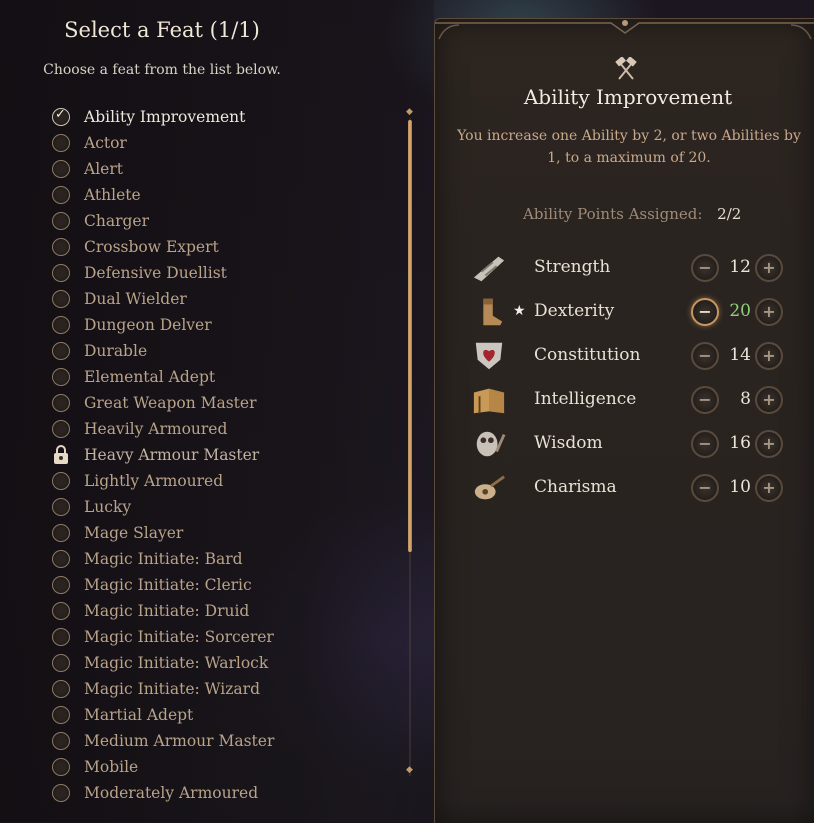 Image resolution: width=814 pixels, height=823 pixels. What do you see at coordinates (171, 793) in the screenshot?
I see `feat-label: Moderately Armoured` at bounding box center [171, 793].